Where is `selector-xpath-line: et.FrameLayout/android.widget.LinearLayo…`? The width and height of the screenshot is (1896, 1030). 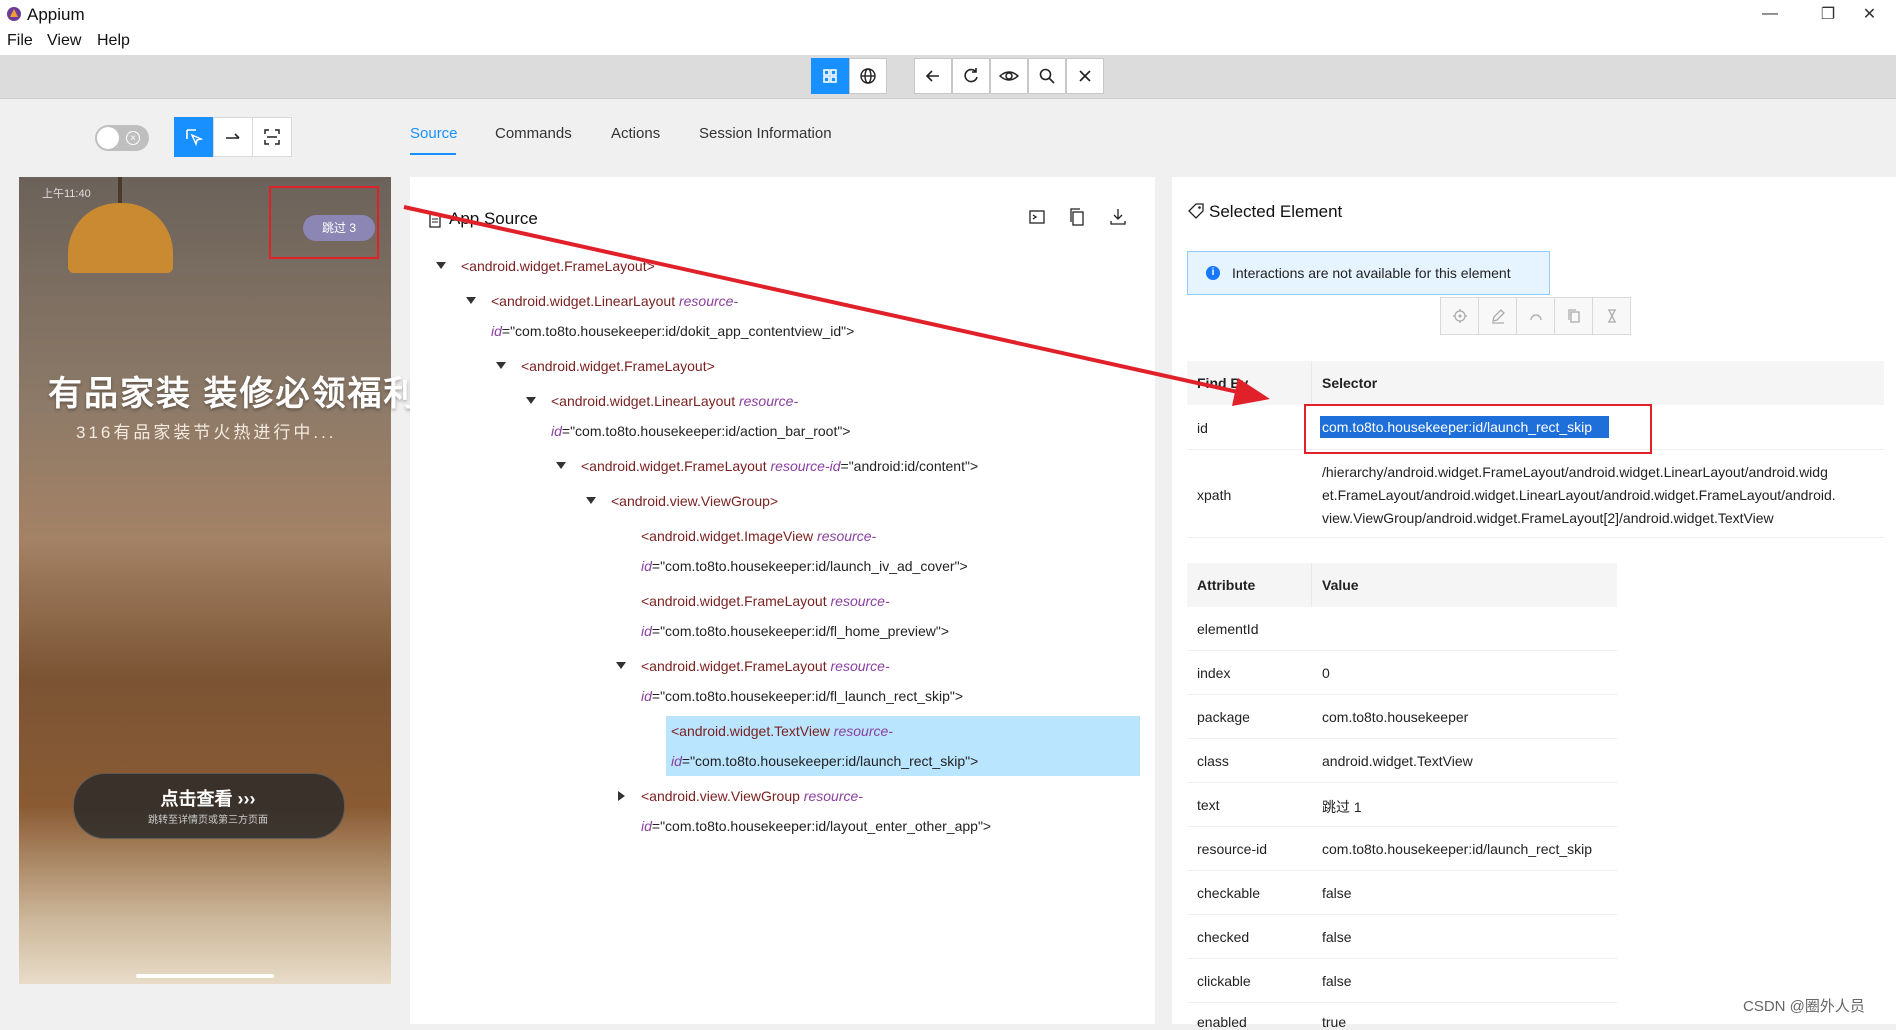
selector-xpath-line: et.FrameLayout/android.widget.LinearLayo… is located at coordinates (1579, 495).